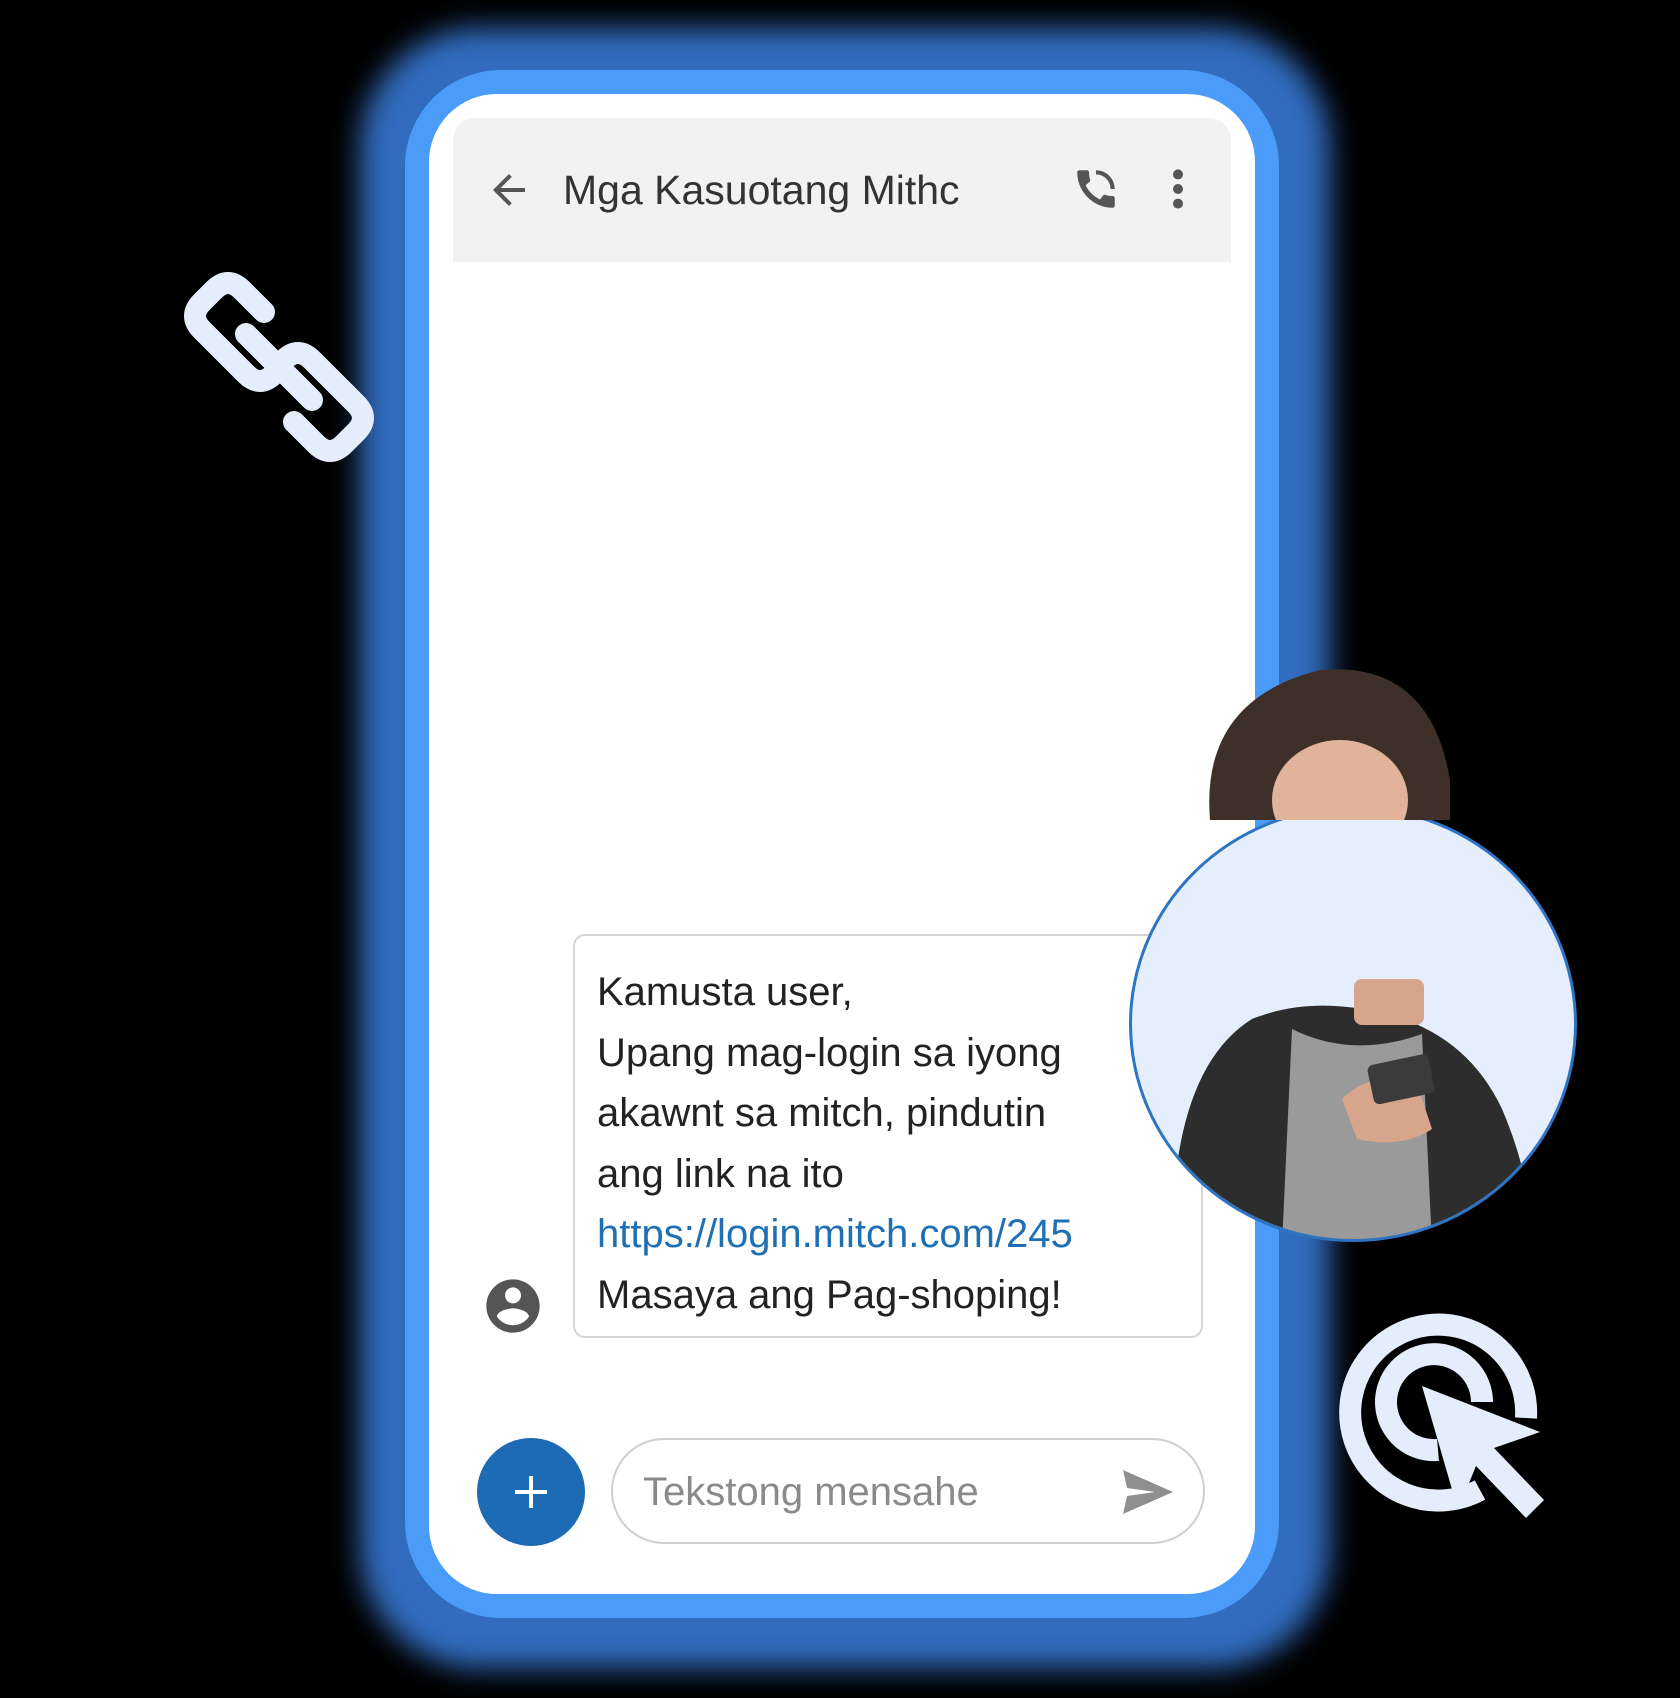 This screenshot has width=1680, height=1698. Describe the element at coordinates (720, 1173) in the screenshot. I see `message-line: ang link na ito` at that location.